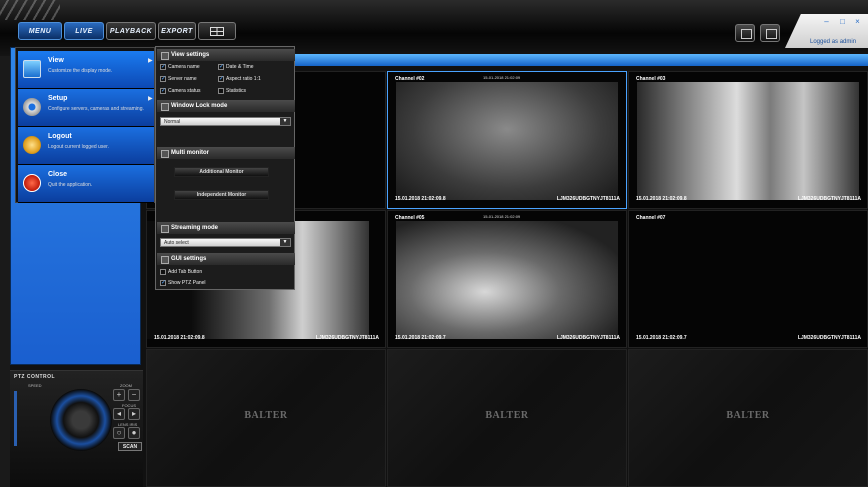 The width and height of the screenshot is (868, 487). What do you see at coordinates (131, 31) in the screenshot?
I see `playback-button: PLAYBACK` at bounding box center [131, 31].